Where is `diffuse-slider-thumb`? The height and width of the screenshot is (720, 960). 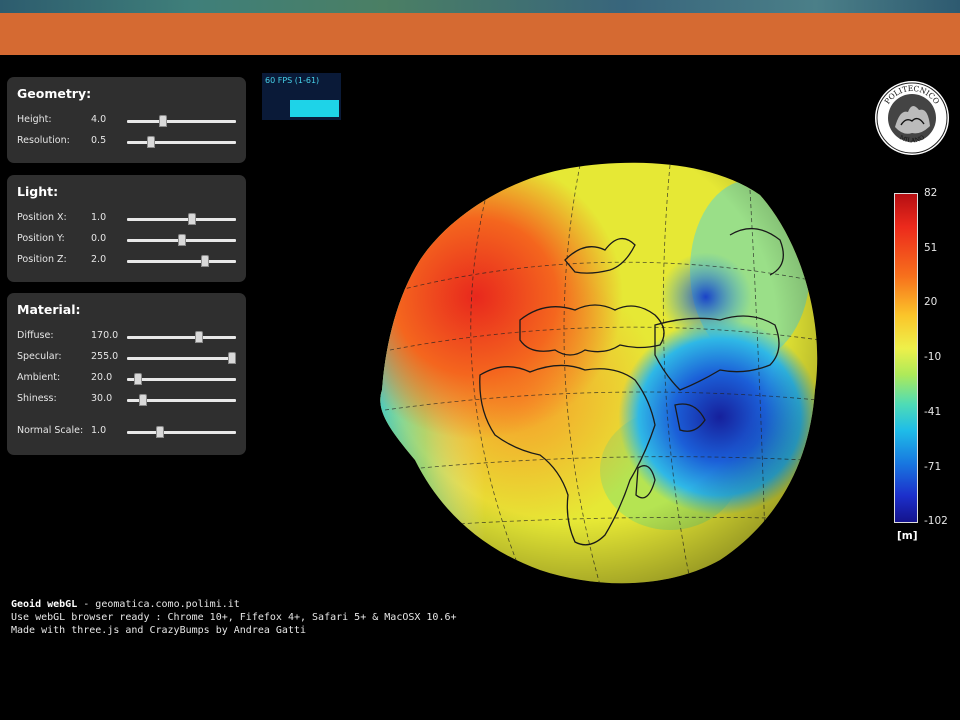
diffuse-slider-thumb is located at coordinates (198, 337).